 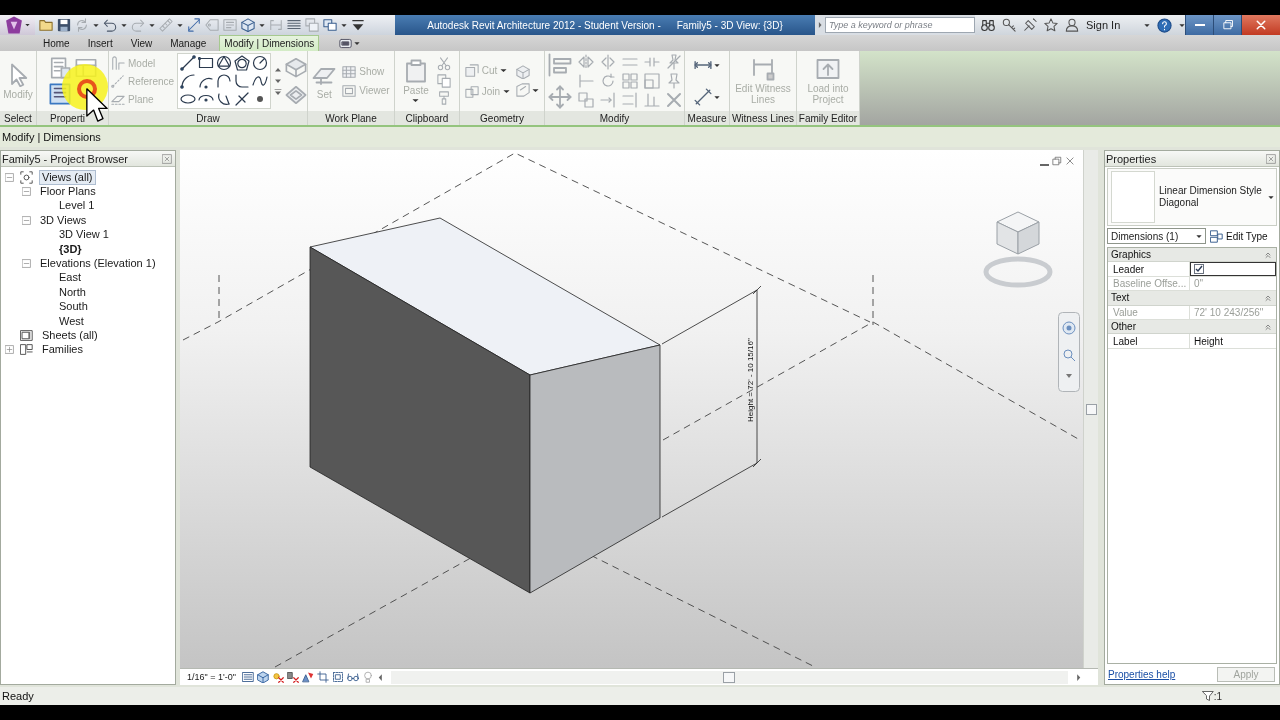 What do you see at coordinates (1051, 25) in the screenshot?
I see `star-icon` at bounding box center [1051, 25].